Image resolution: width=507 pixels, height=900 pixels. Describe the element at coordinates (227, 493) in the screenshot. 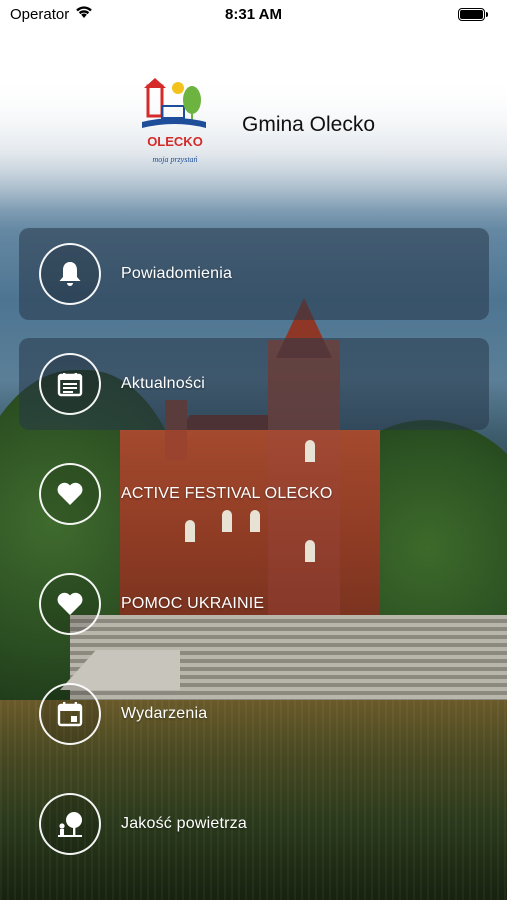

I see `menu-label: ACTIVE FESTIVAL OLECKO` at that location.